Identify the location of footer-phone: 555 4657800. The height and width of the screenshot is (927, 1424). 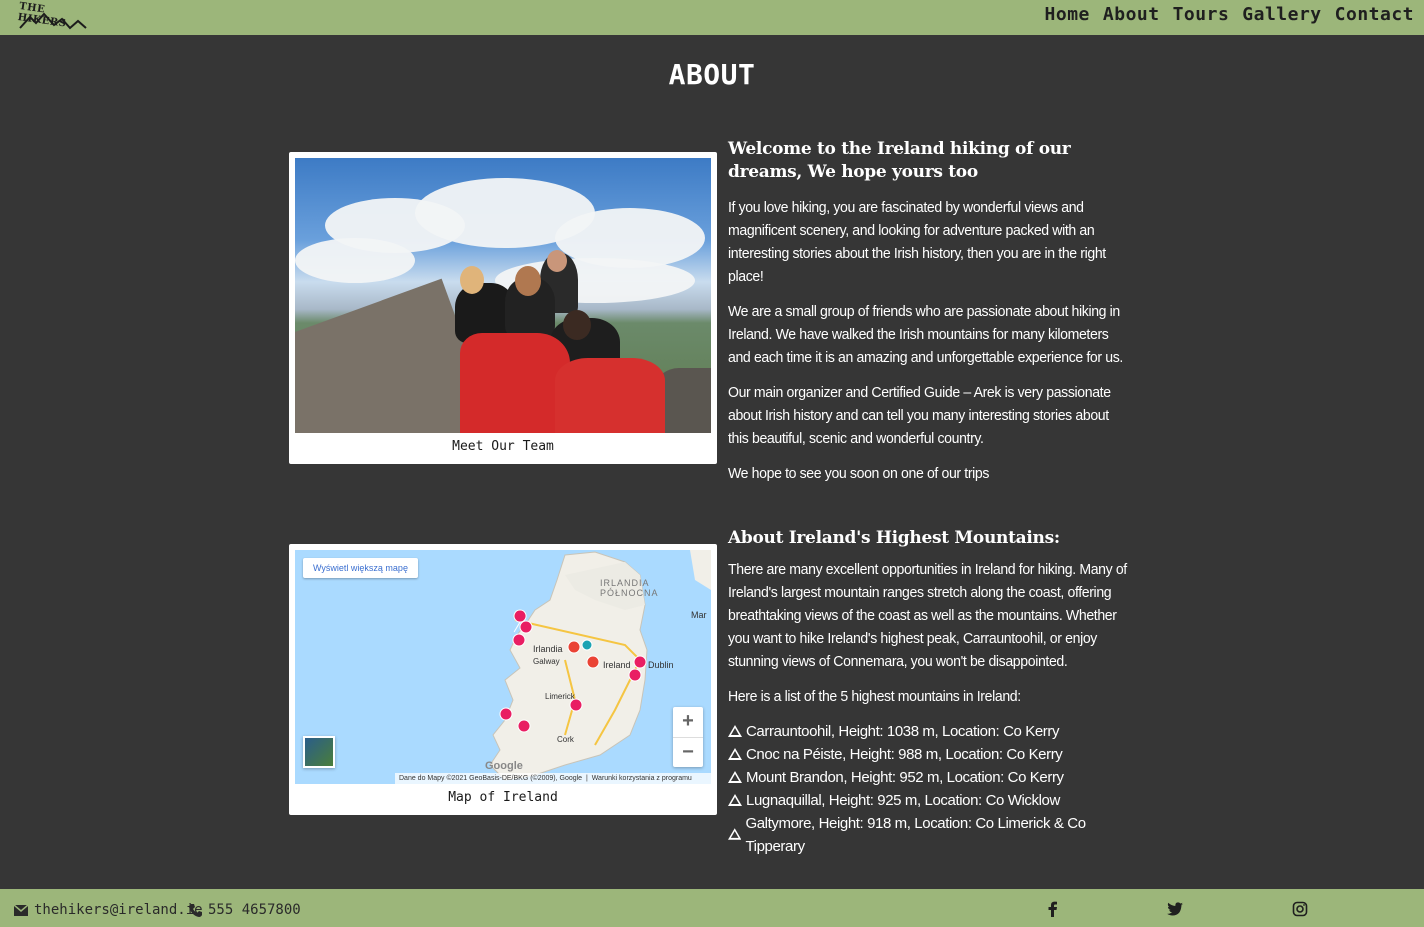
(245, 910).